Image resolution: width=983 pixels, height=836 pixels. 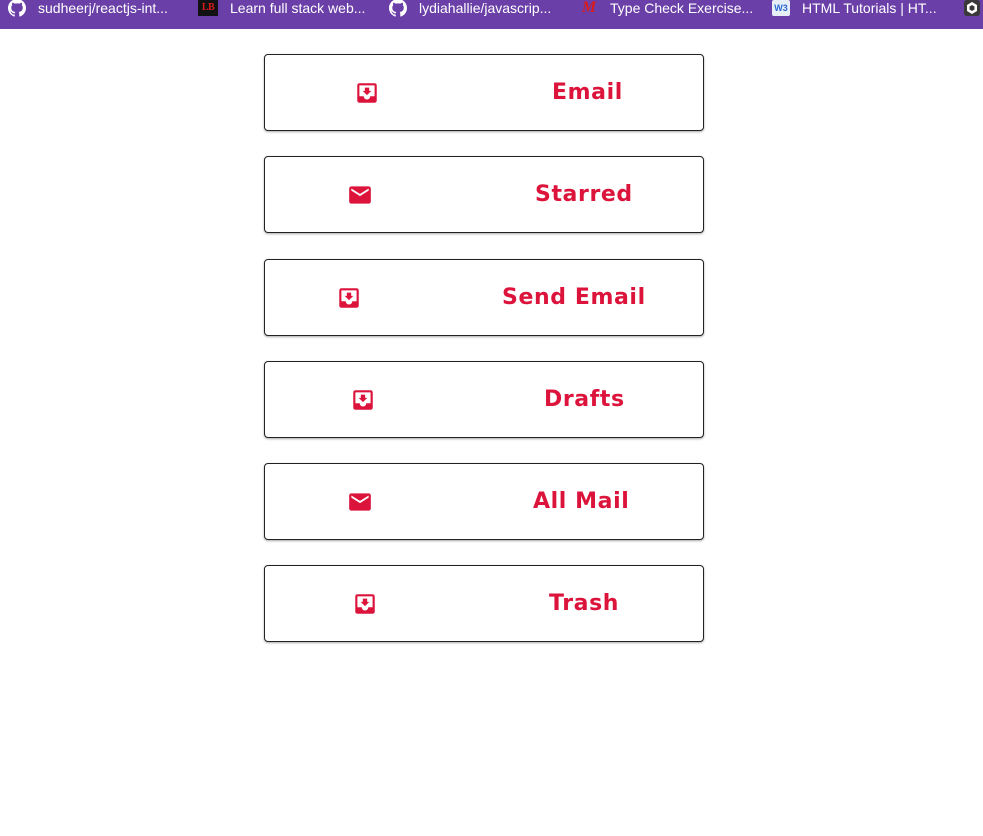 I want to click on menu-item-drafts: Drafts, so click(x=484, y=399).